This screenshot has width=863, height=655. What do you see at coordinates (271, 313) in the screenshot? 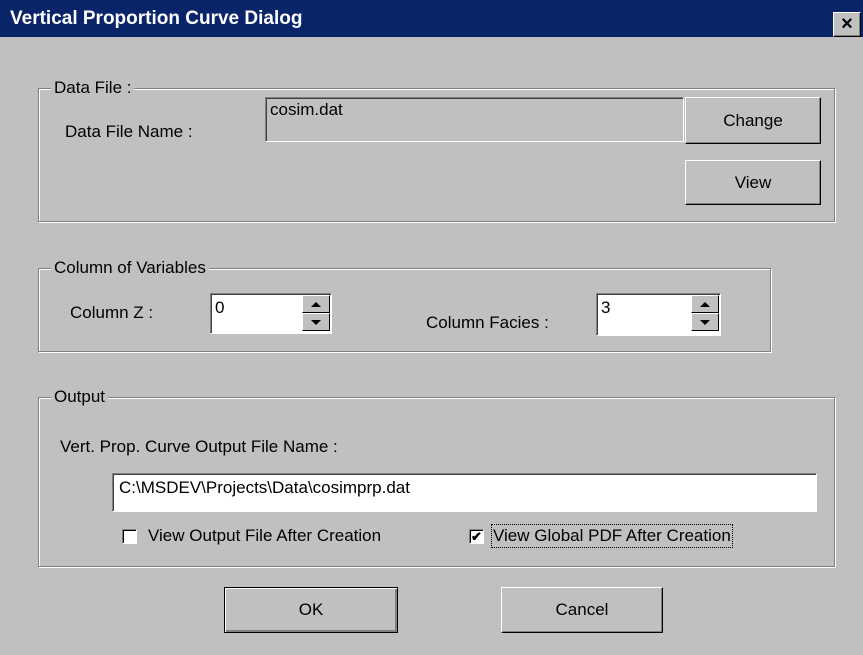
I see `column-z-spinner: 0` at bounding box center [271, 313].